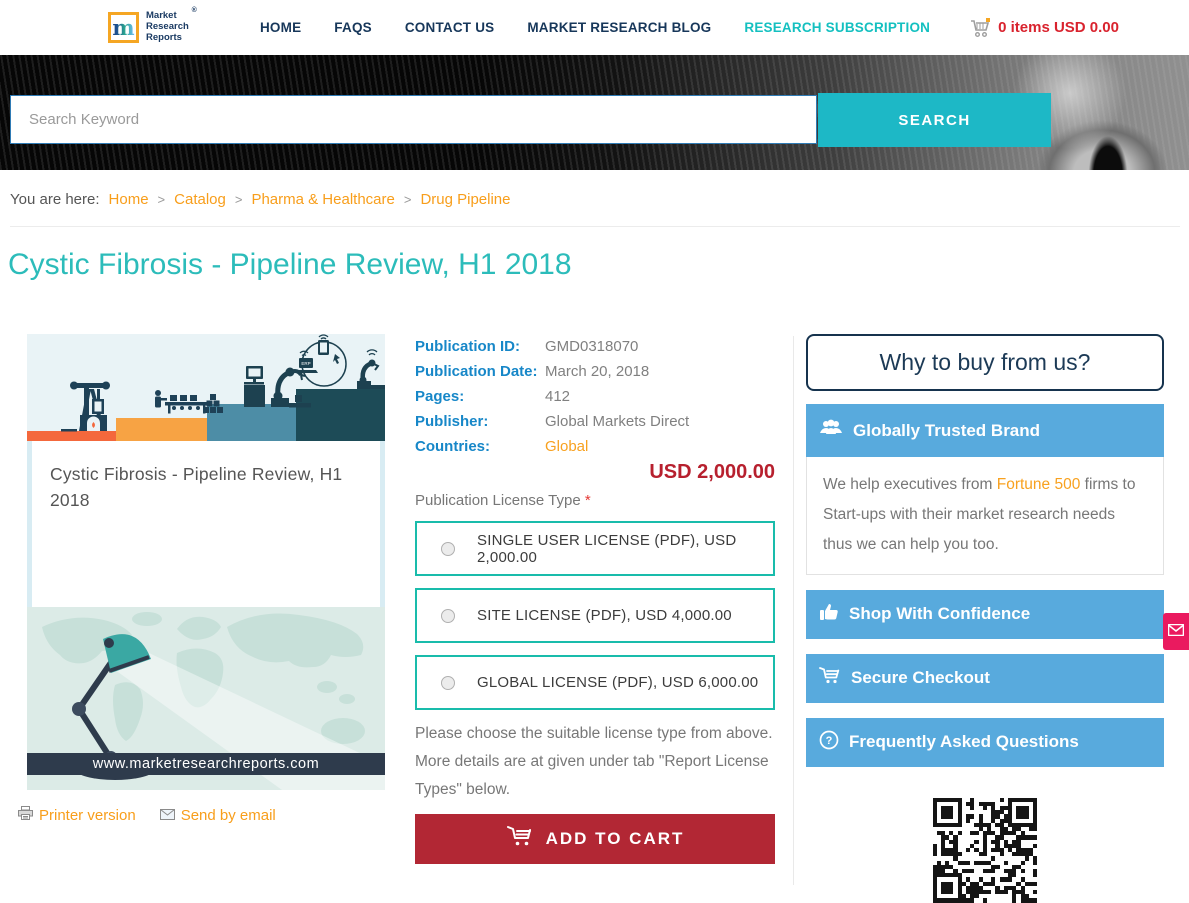 Image resolution: width=1189 pixels, height=903 pixels. I want to click on cart-icon-sidebar, so click(830, 678).